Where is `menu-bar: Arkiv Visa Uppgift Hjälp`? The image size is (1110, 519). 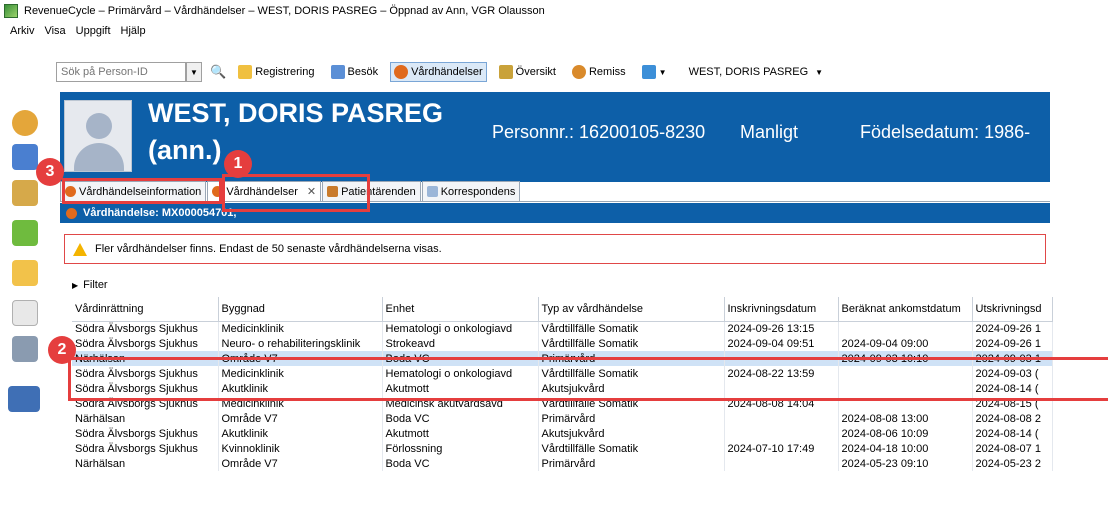
menu-bar: Arkiv Visa Uppgift Hjälp is located at coordinates (73, 31).